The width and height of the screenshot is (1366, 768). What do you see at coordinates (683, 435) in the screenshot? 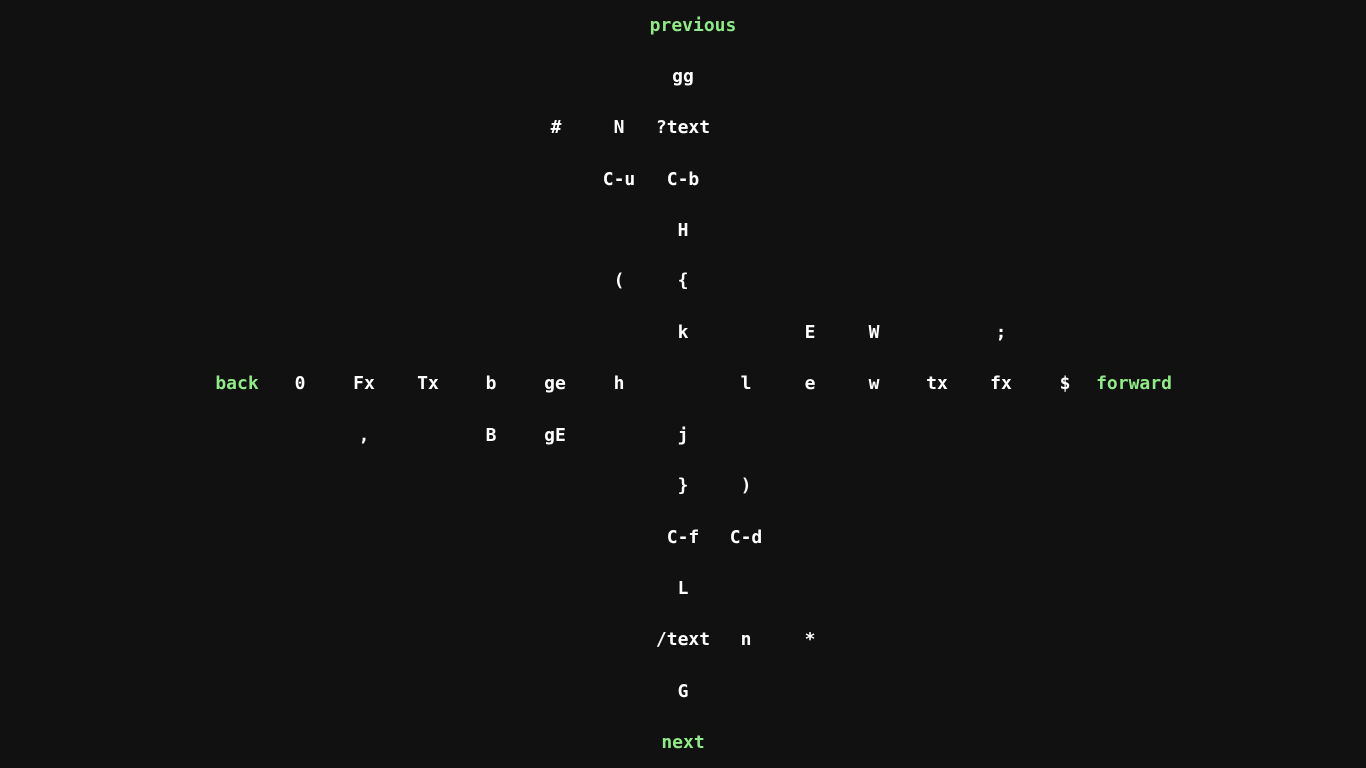
I see `motion-key: j` at bounding box center [683, 435].